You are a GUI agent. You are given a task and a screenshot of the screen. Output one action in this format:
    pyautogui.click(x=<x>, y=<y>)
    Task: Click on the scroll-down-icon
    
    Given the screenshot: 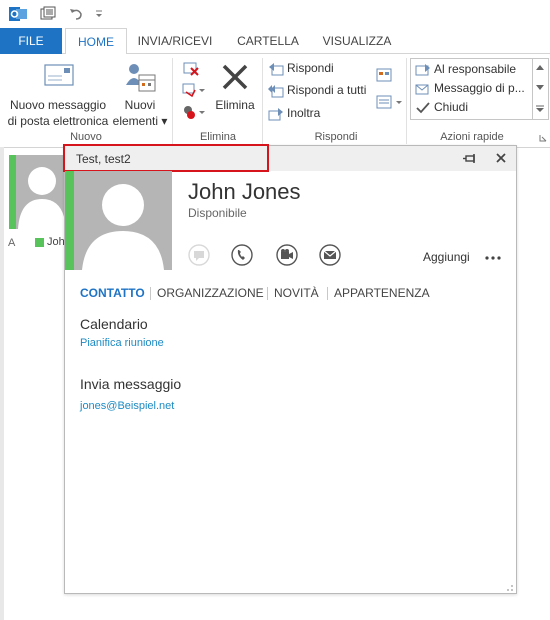 What is the action you would take?
    pyautogui.click(x=540, y=88)
    